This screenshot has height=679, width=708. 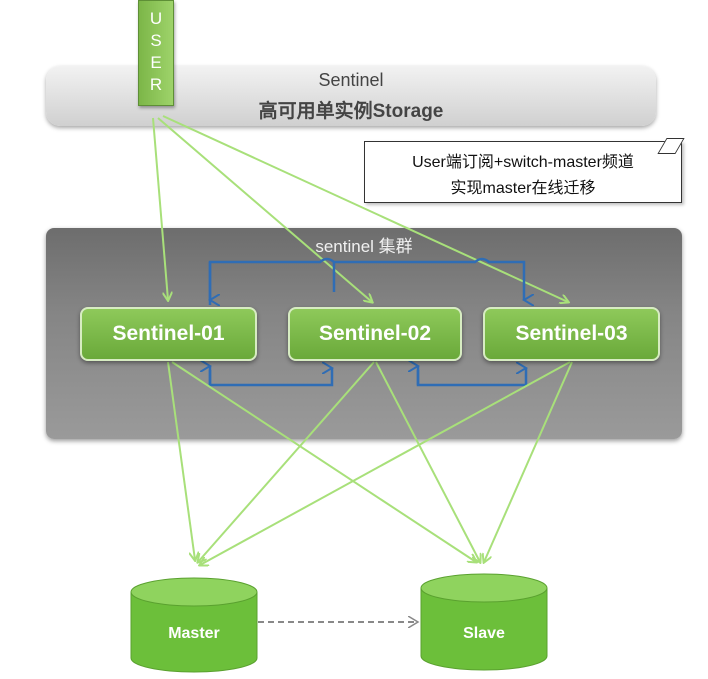 I want to click on sentinel-02-label: Sentinel-02, so click(x=375, y=333).